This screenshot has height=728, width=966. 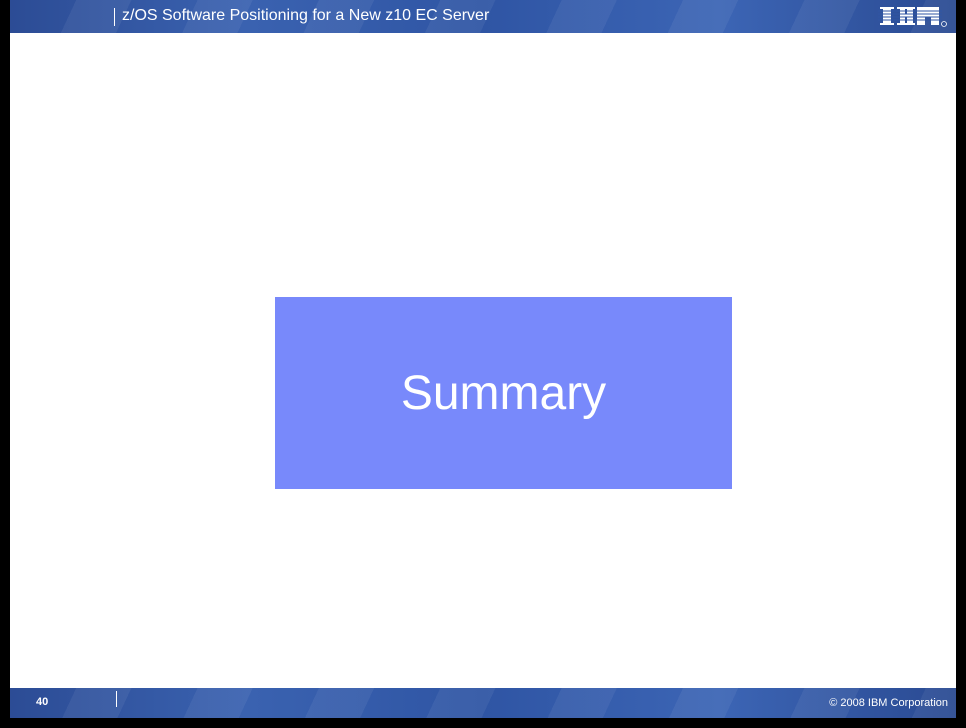 I want to click on page-number: 40, so click(x=42, y=702).